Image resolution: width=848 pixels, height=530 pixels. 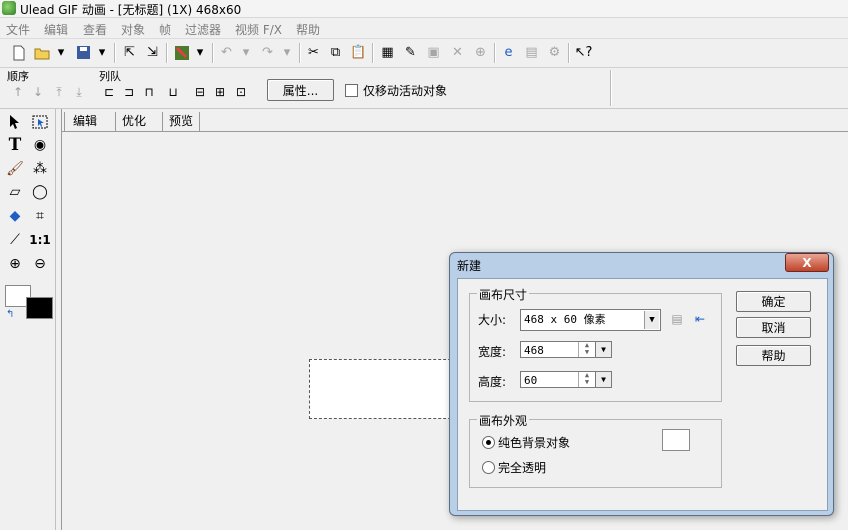 I want to click on menu-edit: 编辑, so click(x=56, y=29).